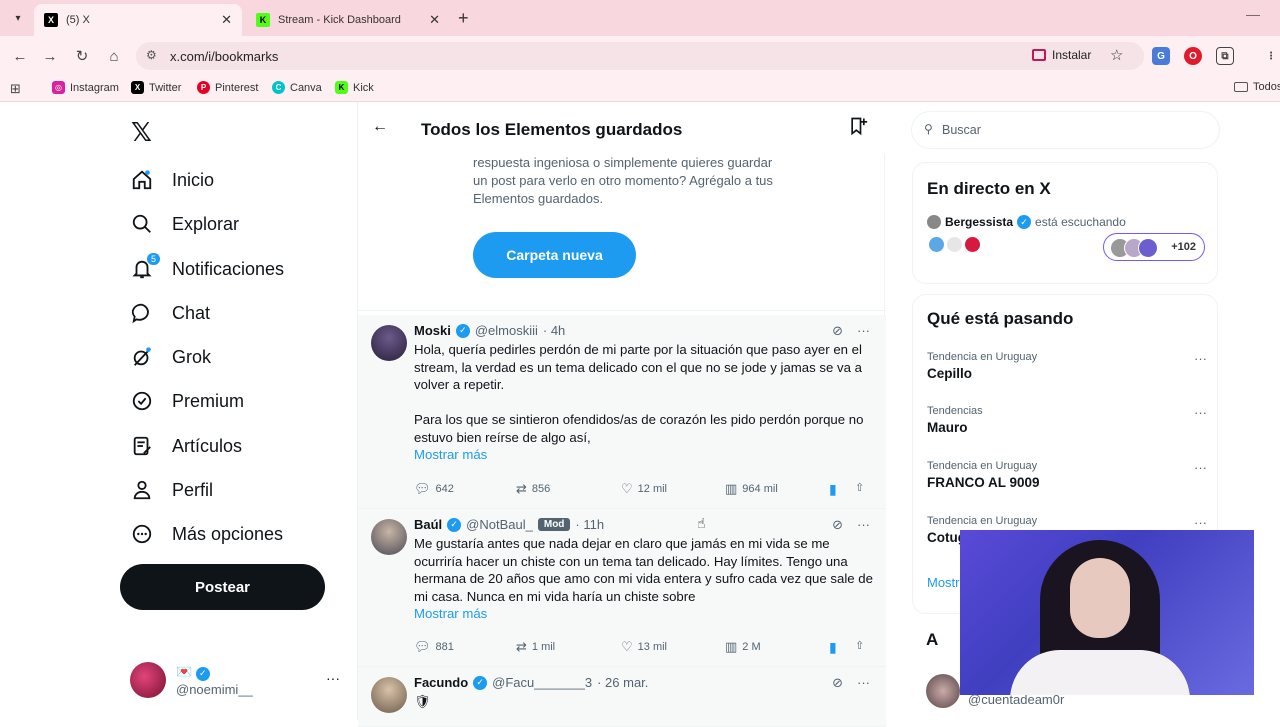  What do you see at coordinates (171, 490) in the screenshot?
I see `nav-item-perfil: Perfil` at bounding box center [171, 490].